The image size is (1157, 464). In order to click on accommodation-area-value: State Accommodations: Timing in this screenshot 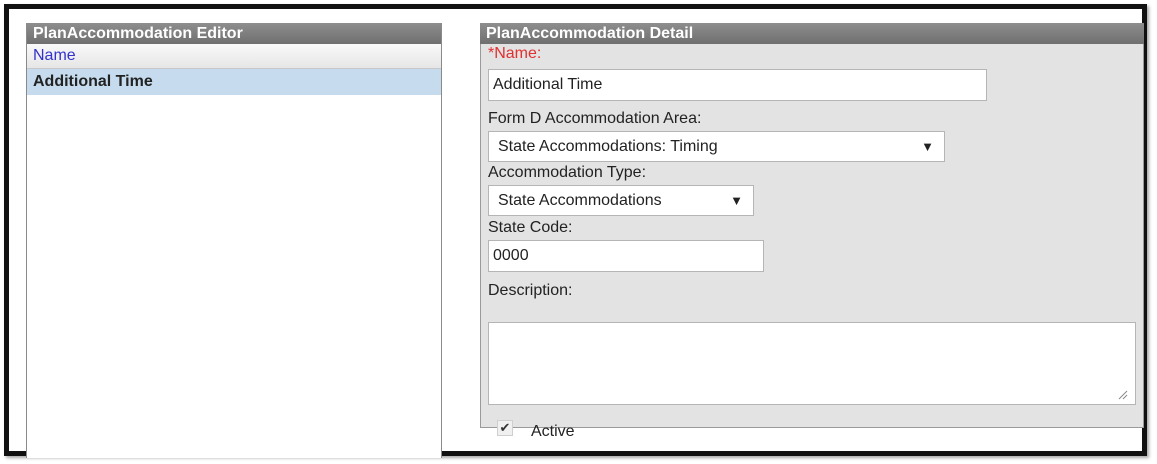, I will do `click(608, 146)`.